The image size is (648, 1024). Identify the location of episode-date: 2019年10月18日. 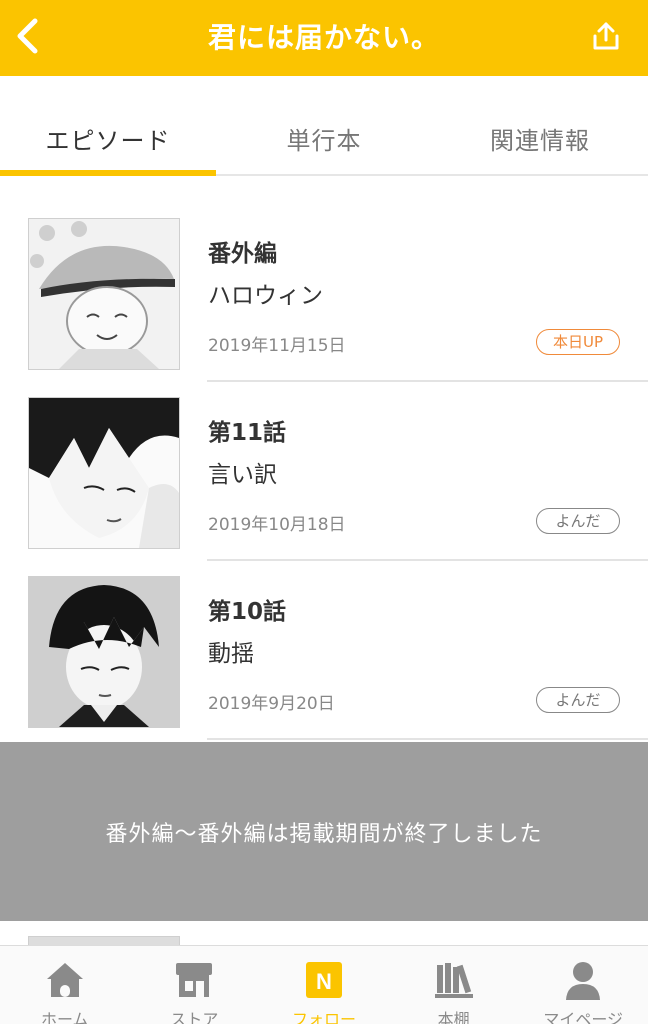
(277, 525).